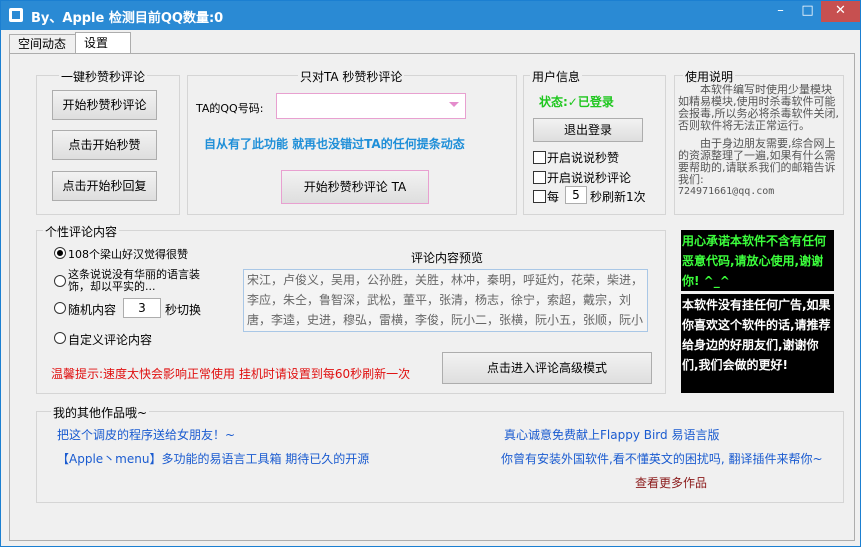  What do you see at coordinates (539, 177) in the screenshot?
I see `auto-comment-checkbox` at bounding box center [539, 177].